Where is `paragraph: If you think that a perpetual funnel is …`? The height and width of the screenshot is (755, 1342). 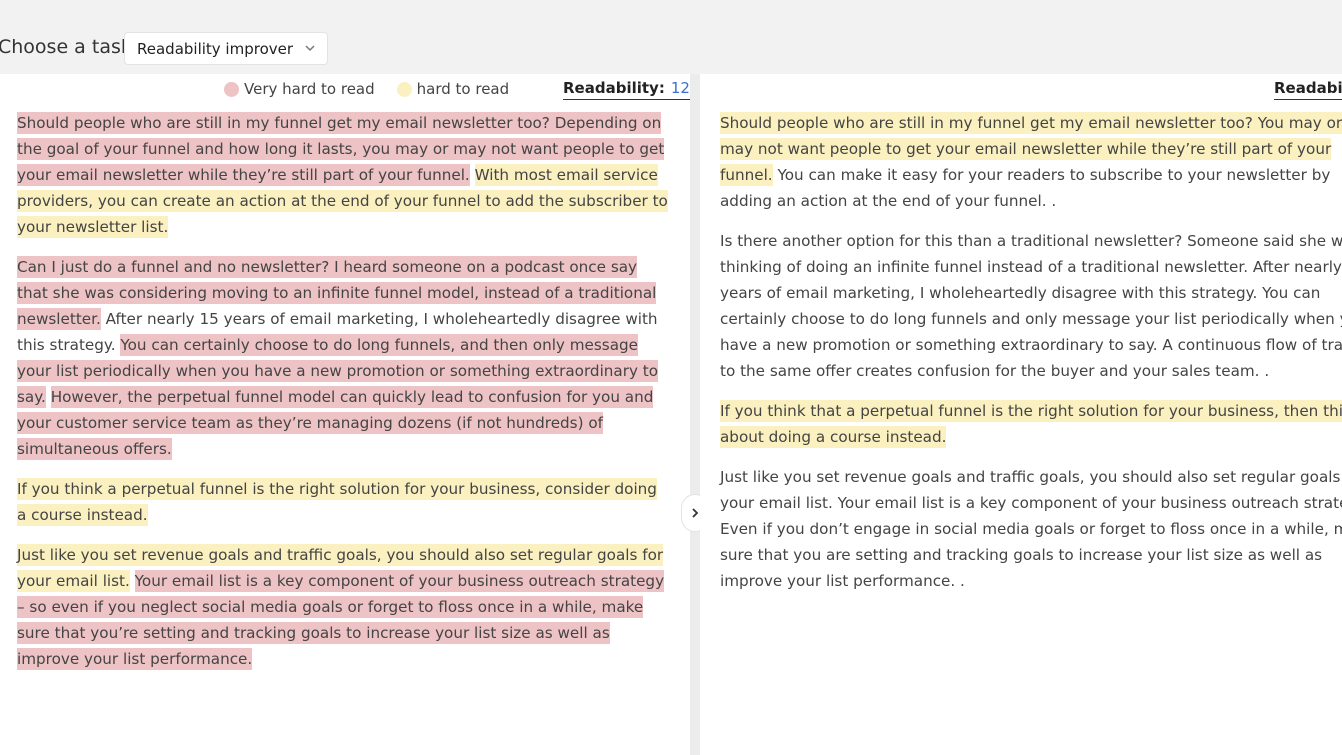
paragraph: If you think that a perpetual funnel is … is located at coordinates (1031, 424).